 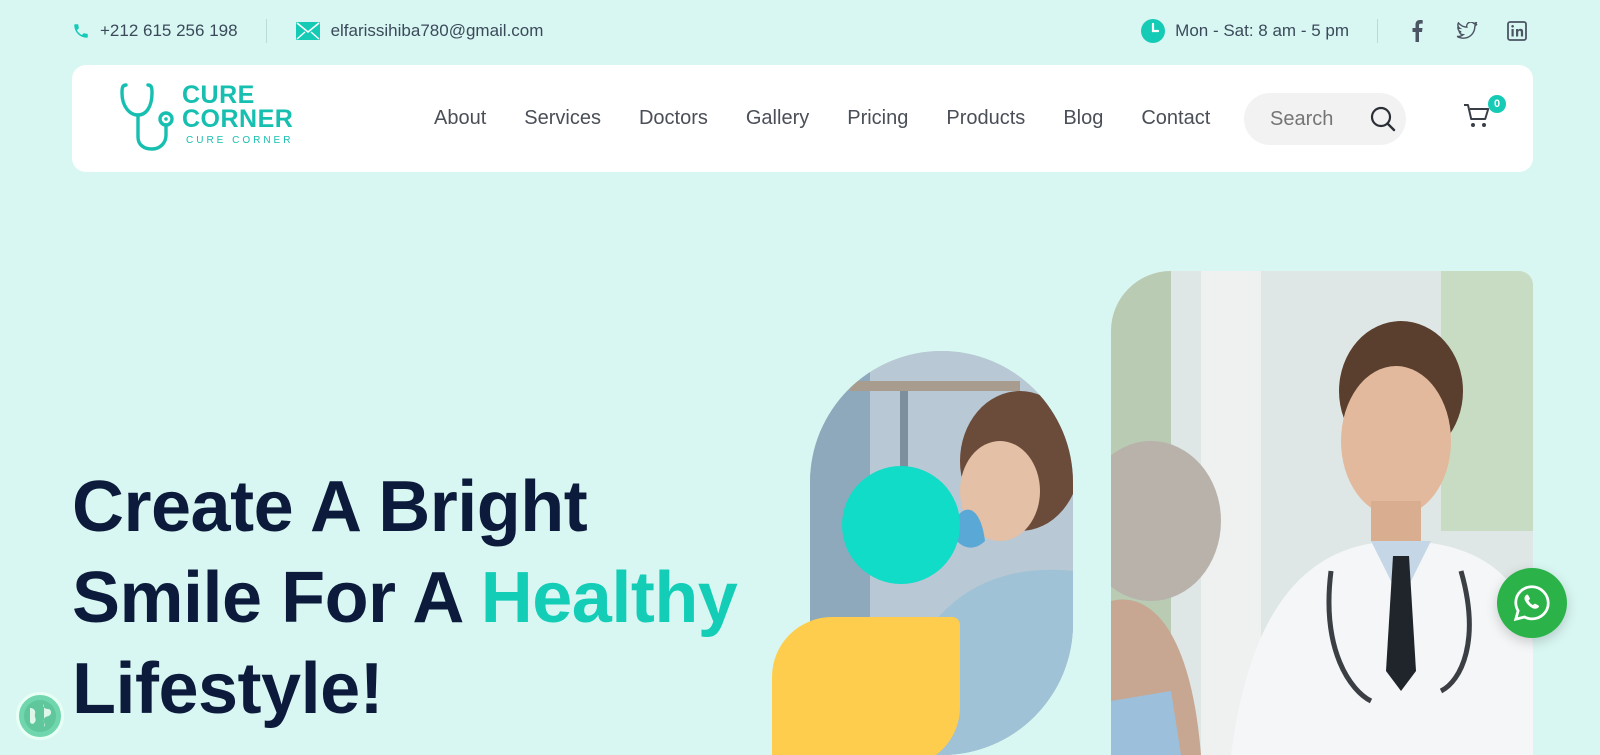 I want to click on mail-icon, so click(x=308, y=31).